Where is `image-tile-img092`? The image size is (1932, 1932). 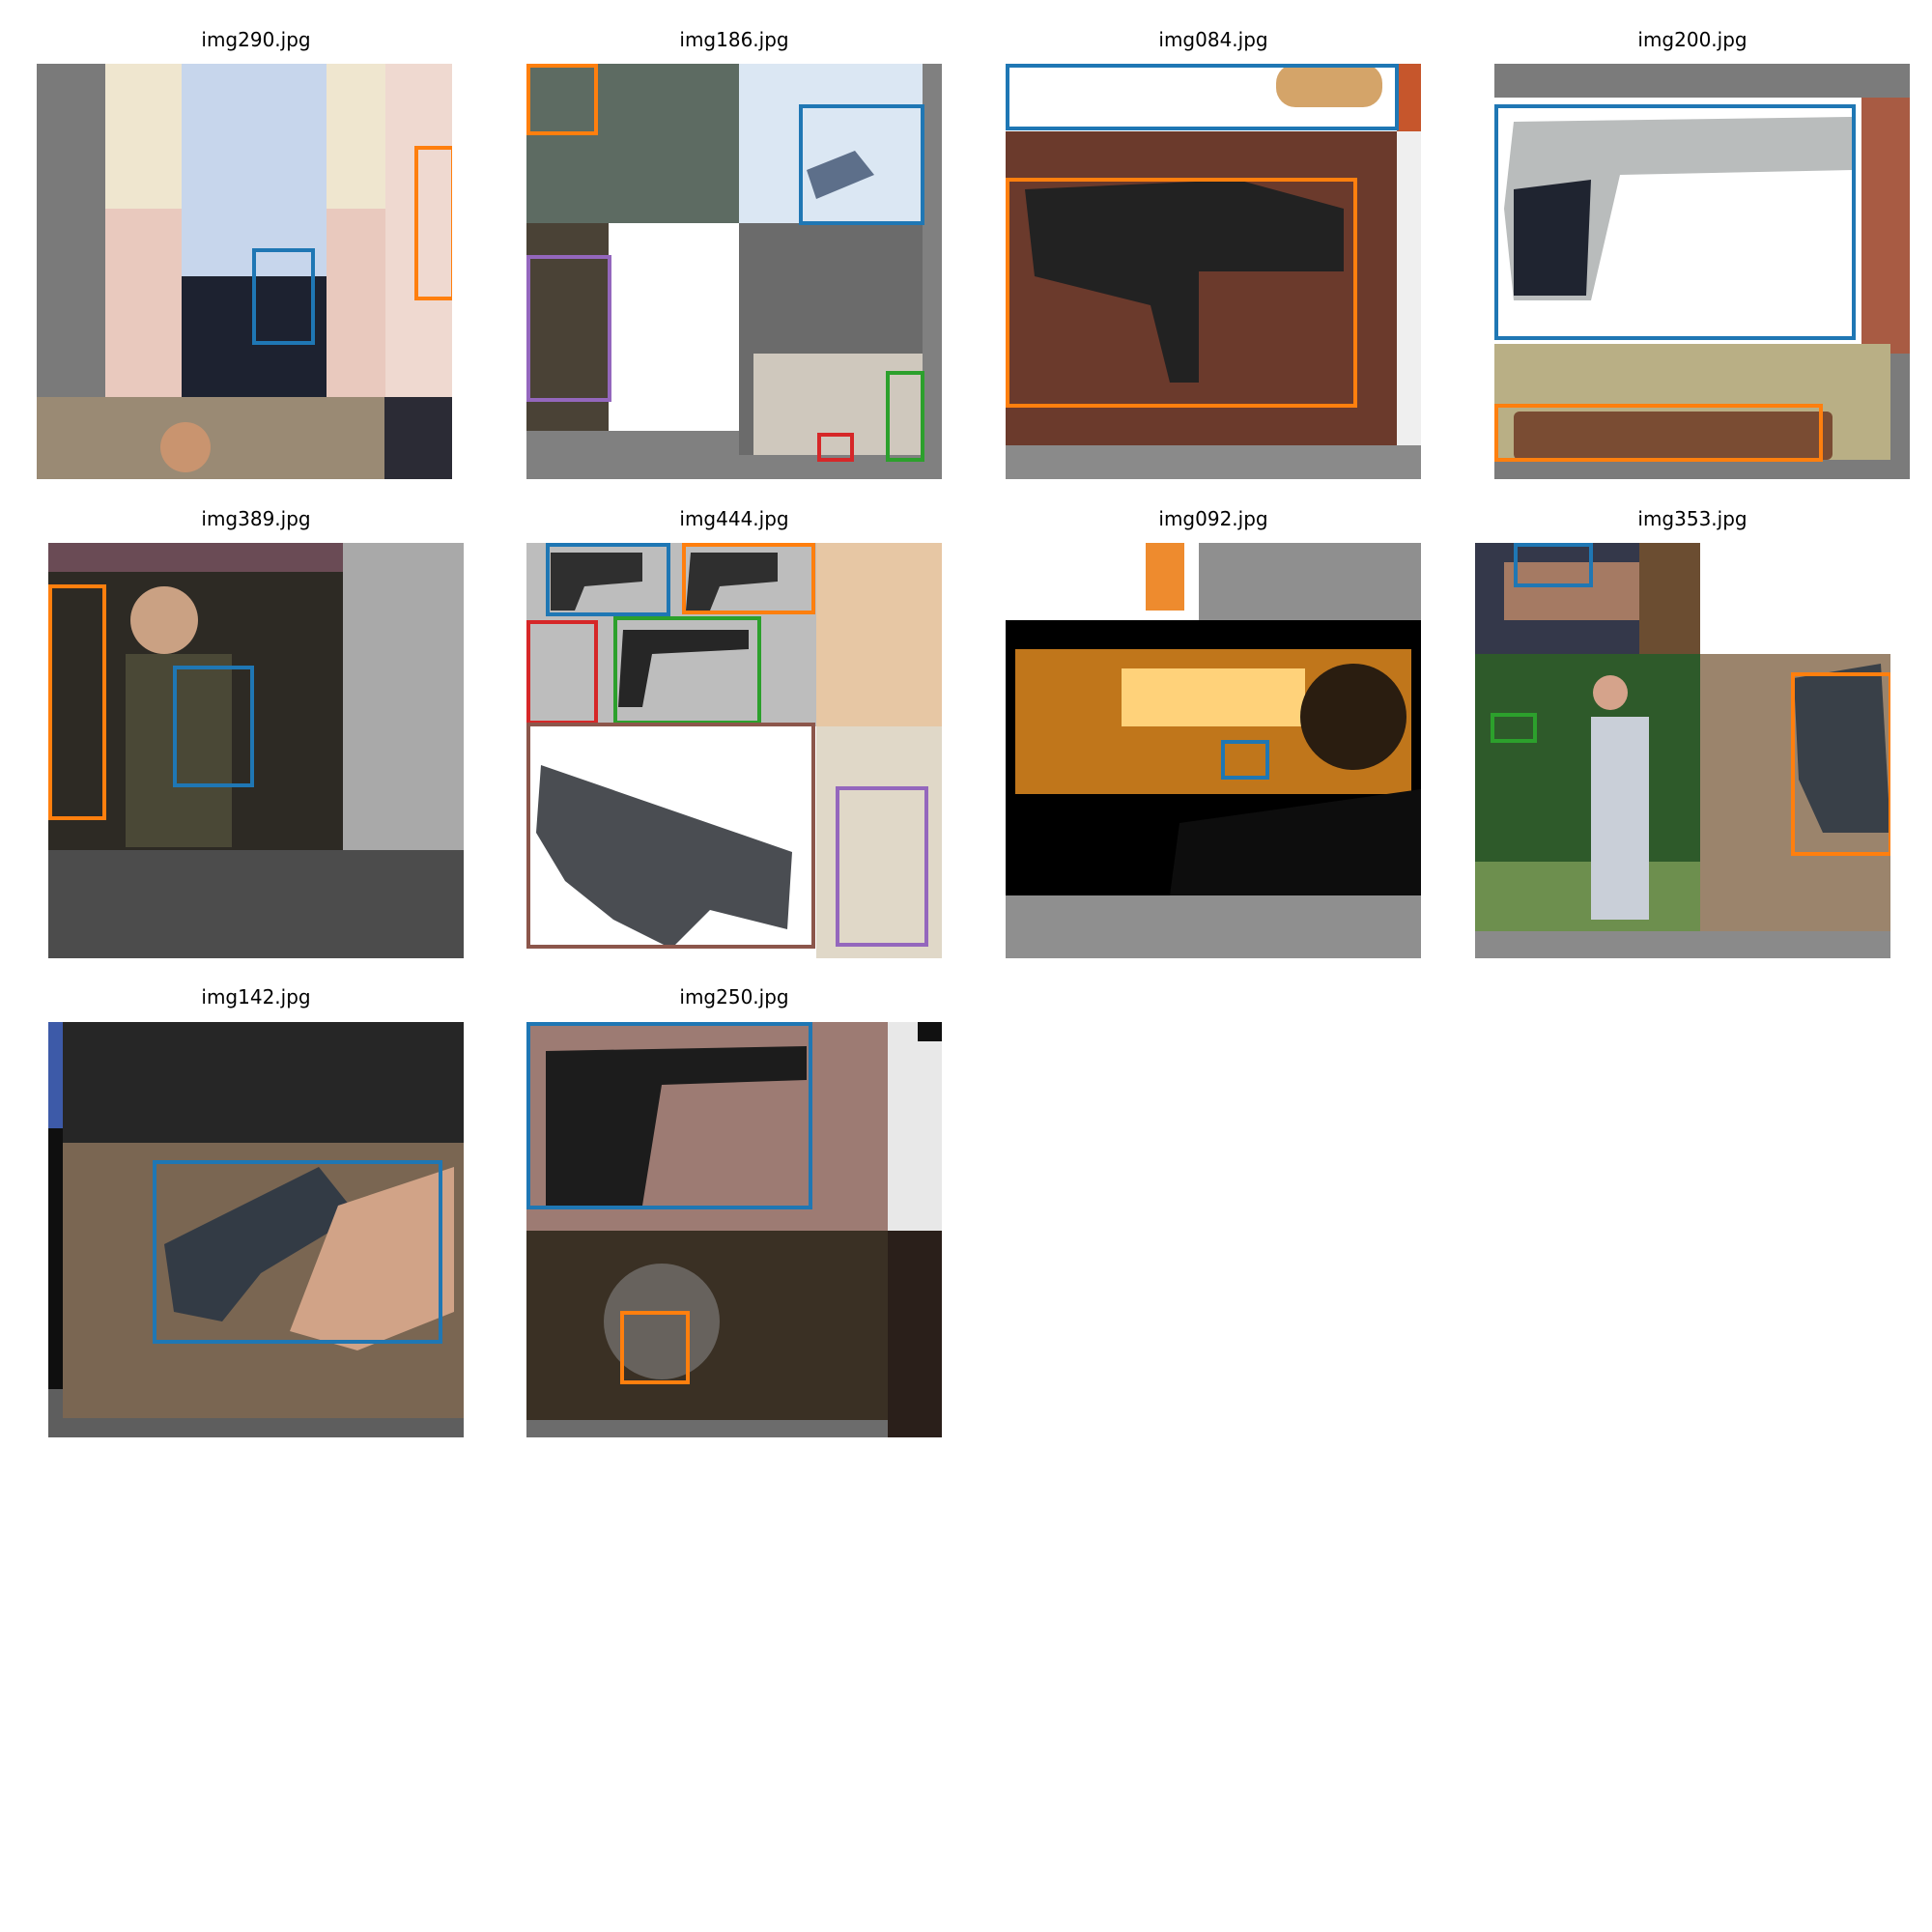 image-tile-img092 is located at coordinates (1213, 750).